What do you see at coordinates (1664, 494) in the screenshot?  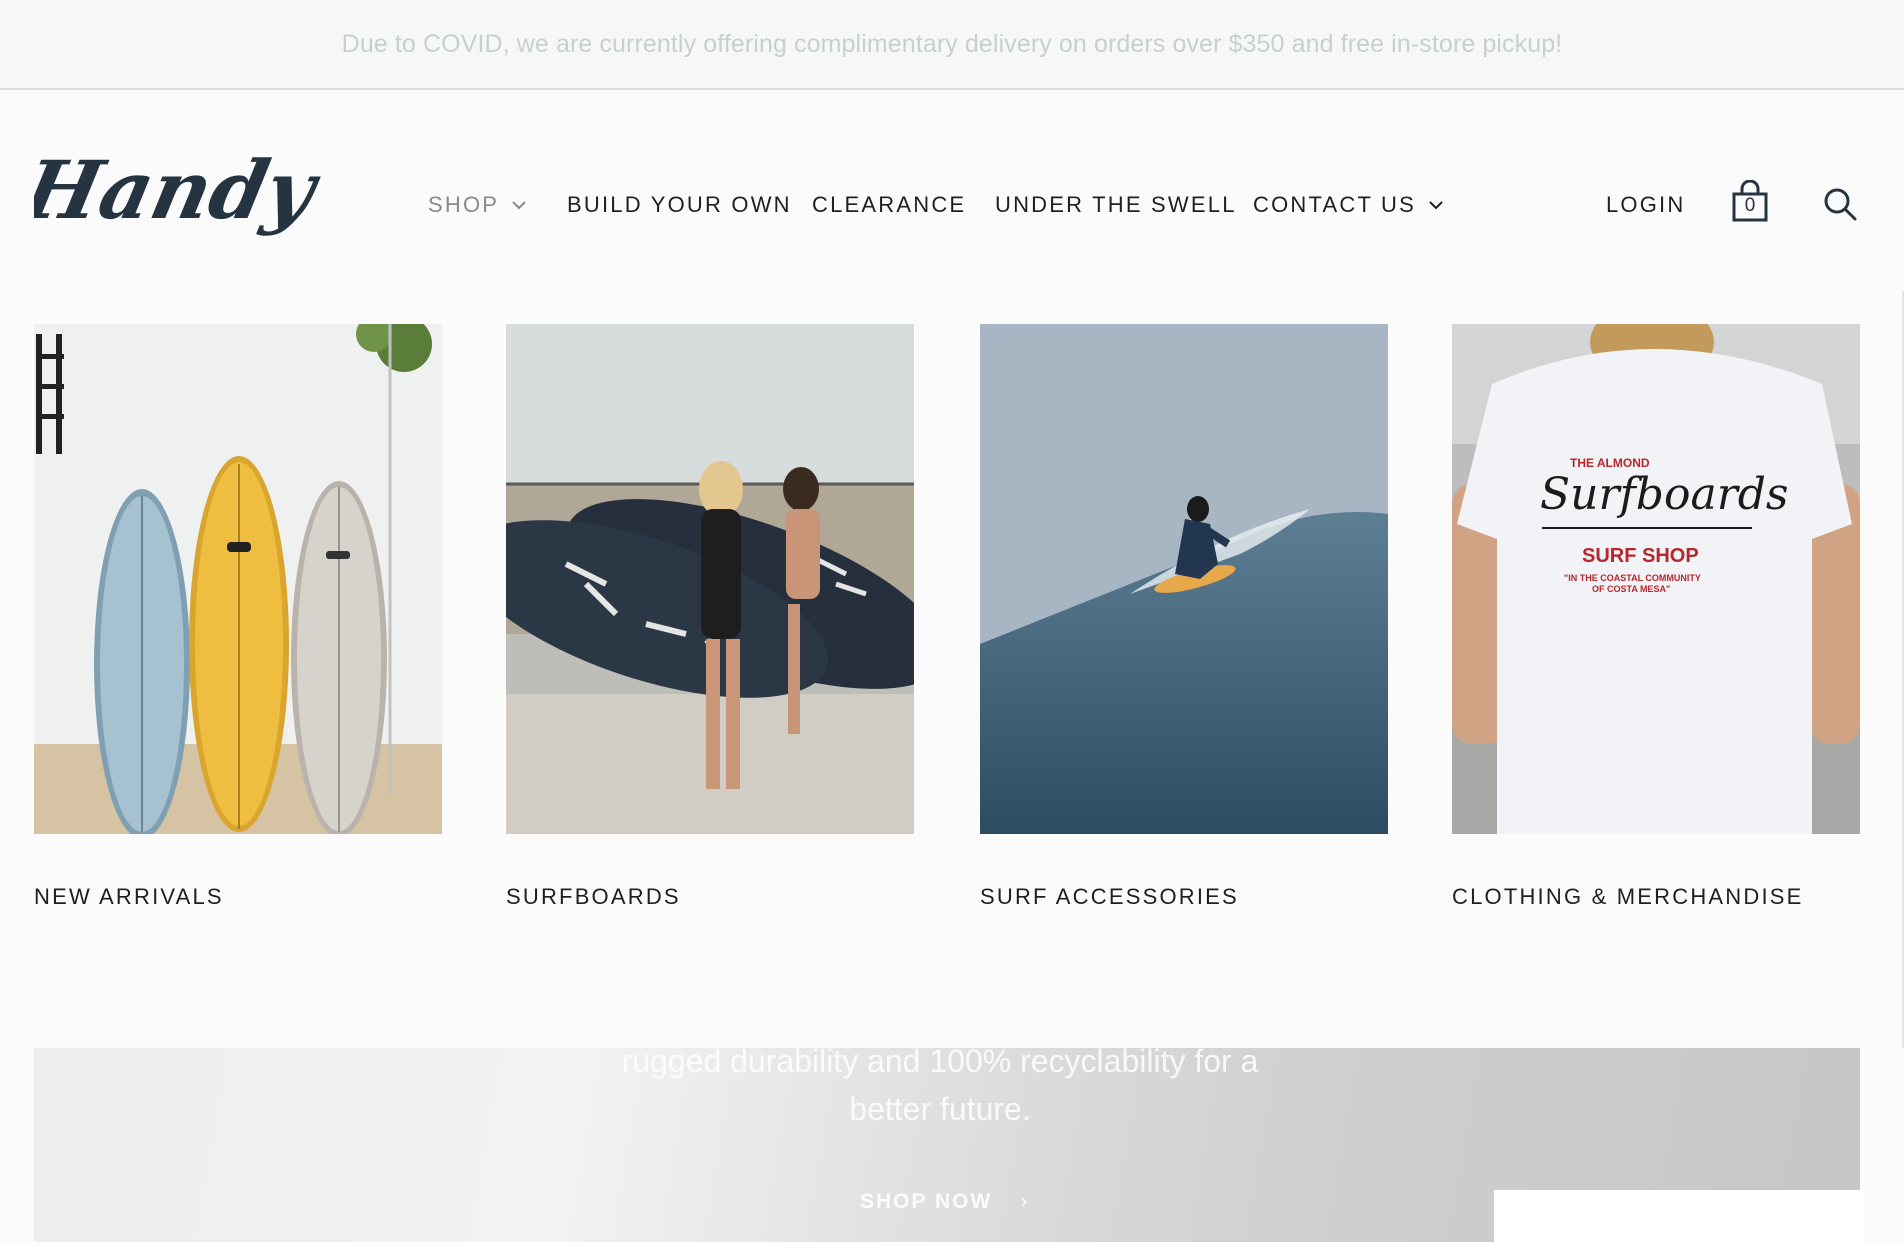 I see `shirt-print-line2: Surfboards` at bounding box center [1664, 494].